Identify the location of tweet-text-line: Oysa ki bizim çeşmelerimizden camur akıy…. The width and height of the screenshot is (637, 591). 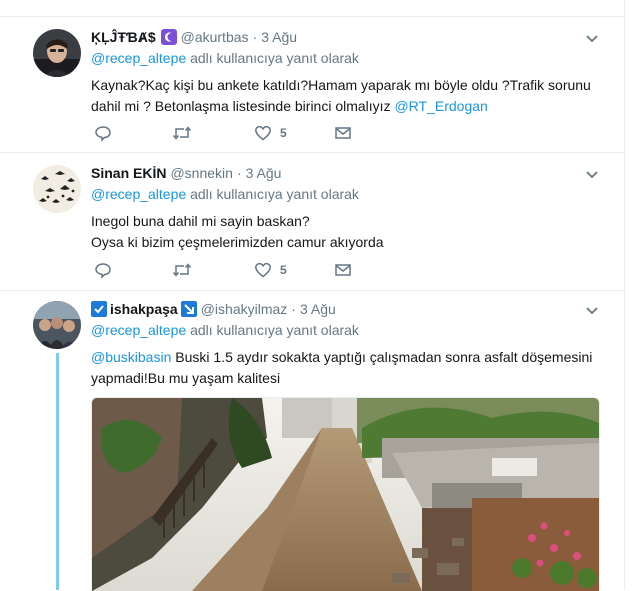
(237, 242).